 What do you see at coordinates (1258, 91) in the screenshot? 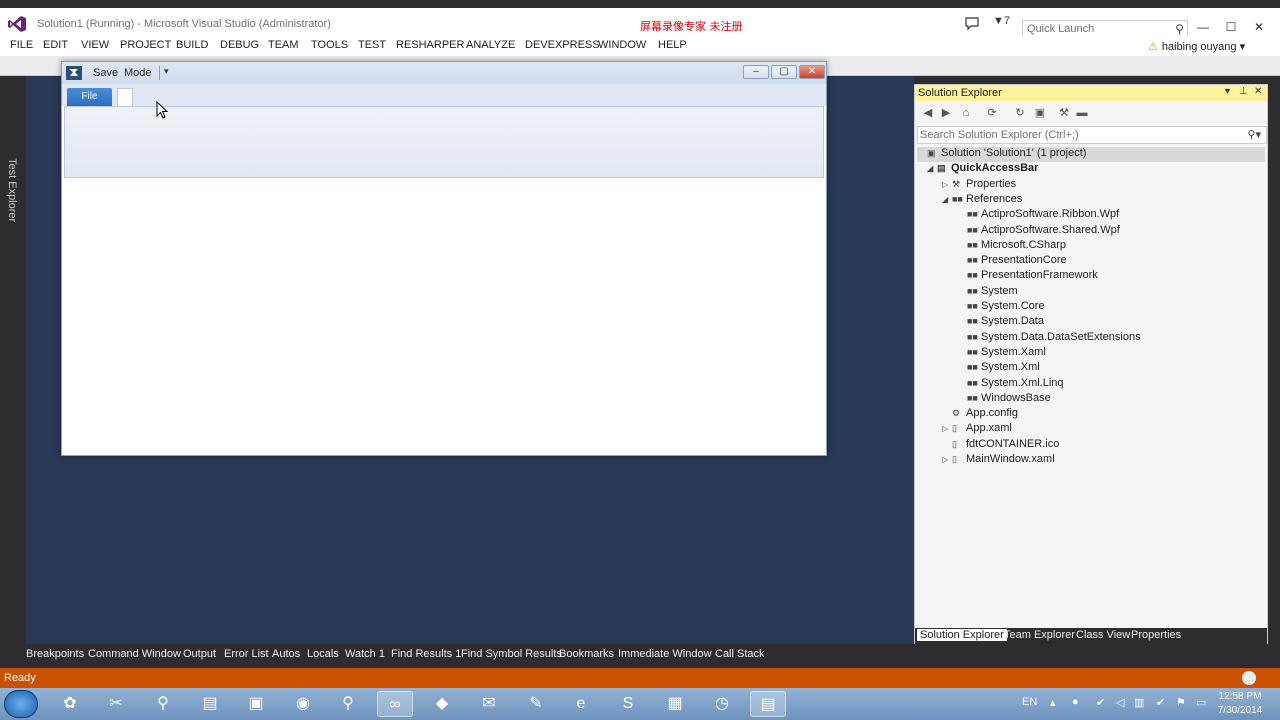
I see `panel-close-icon: ✕` at bounding box center [1258, 91].